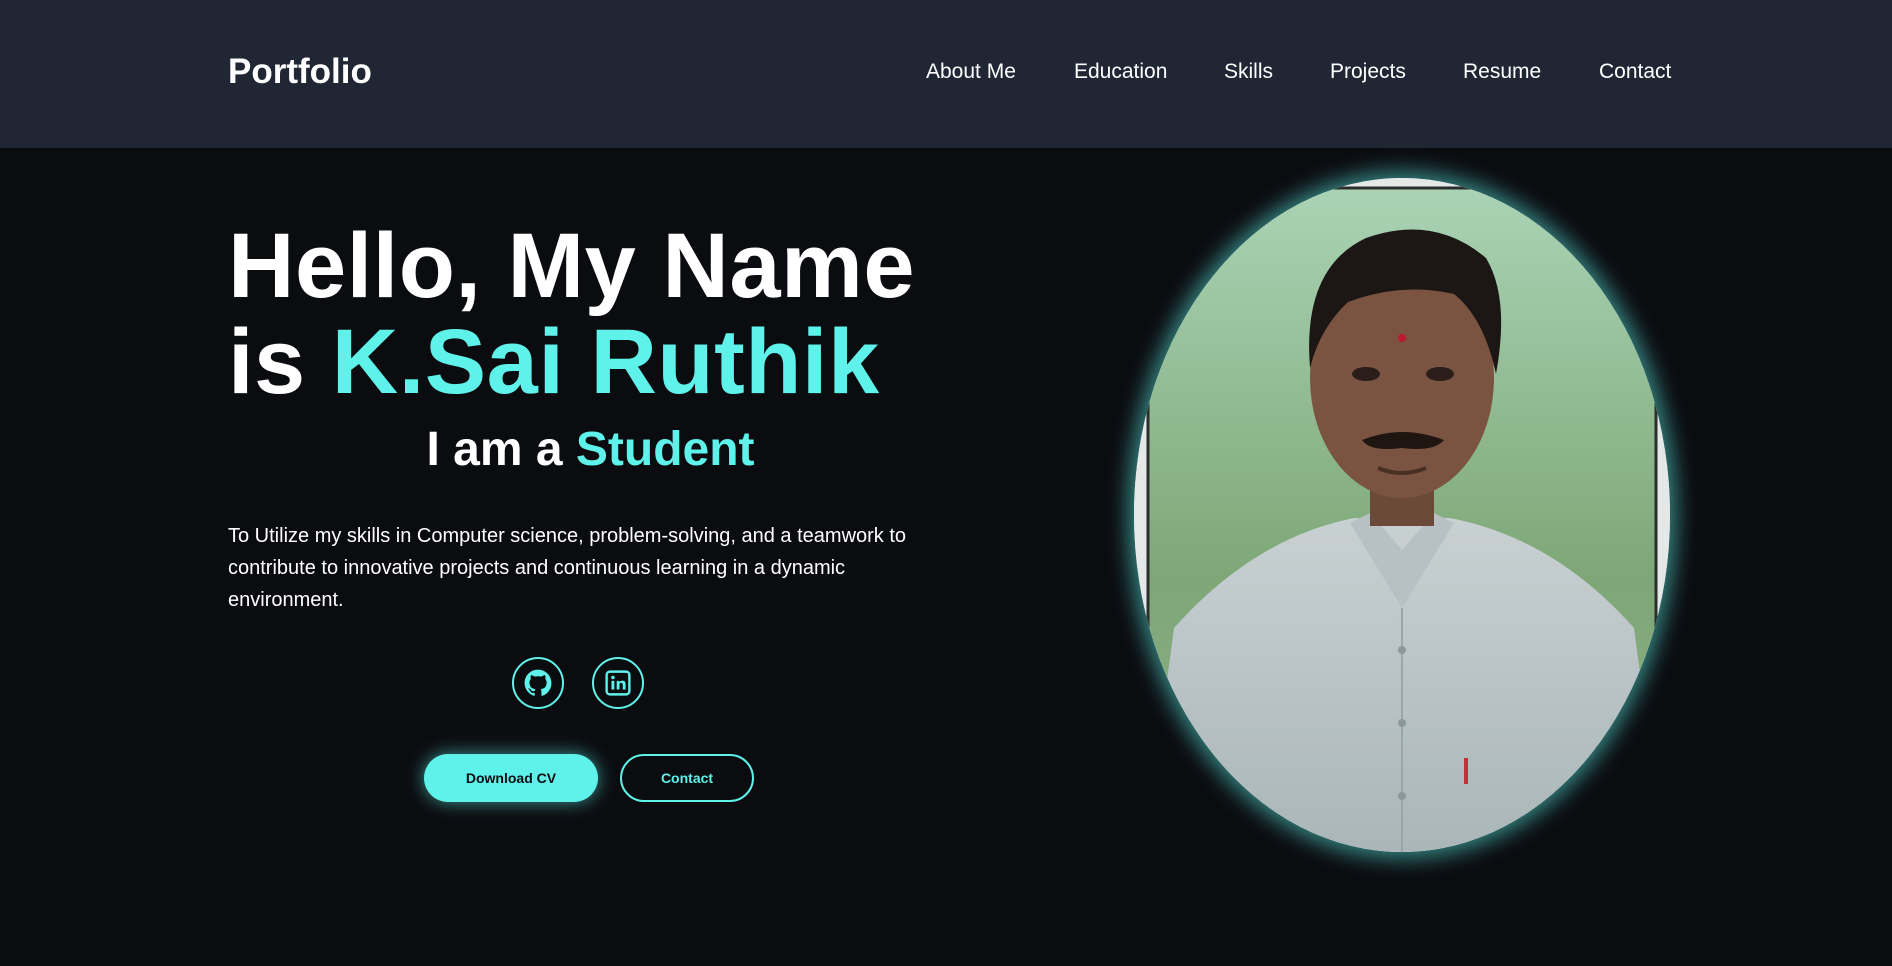  I want to click on subtitle-prefix: I am a, so click(494, 449).